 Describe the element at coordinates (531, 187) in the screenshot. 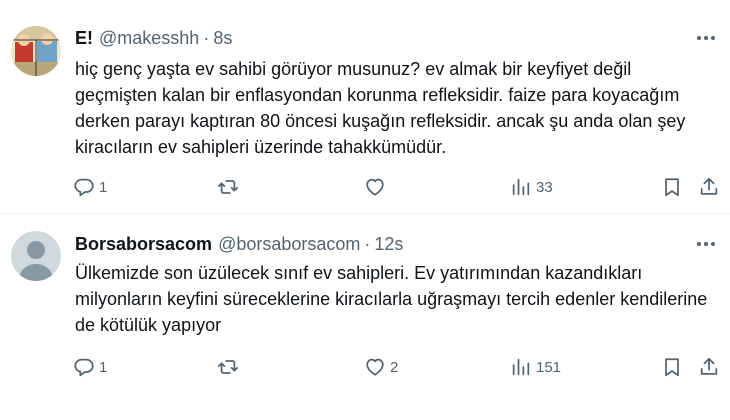

I see `views-button: 33` at that location.